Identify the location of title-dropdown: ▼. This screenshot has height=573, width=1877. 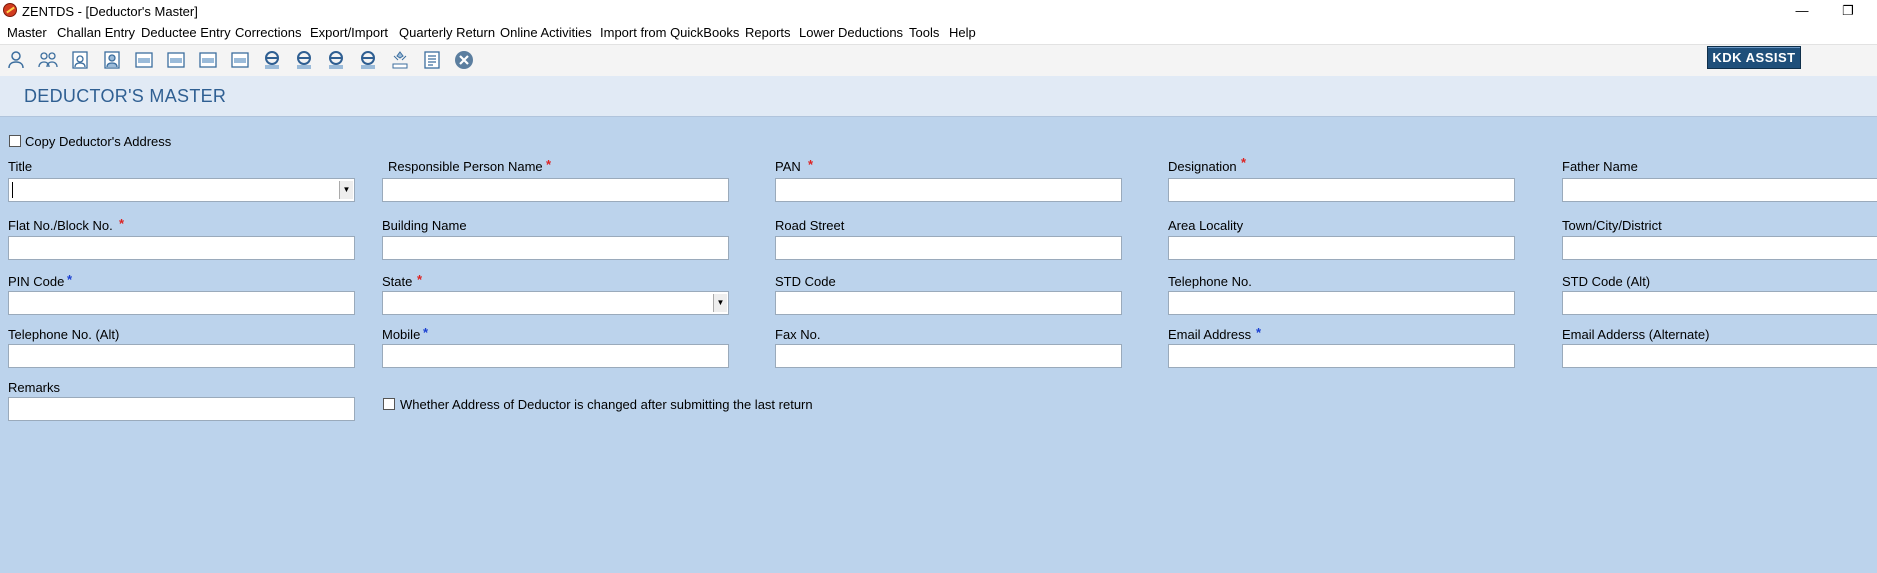
(181, 190).